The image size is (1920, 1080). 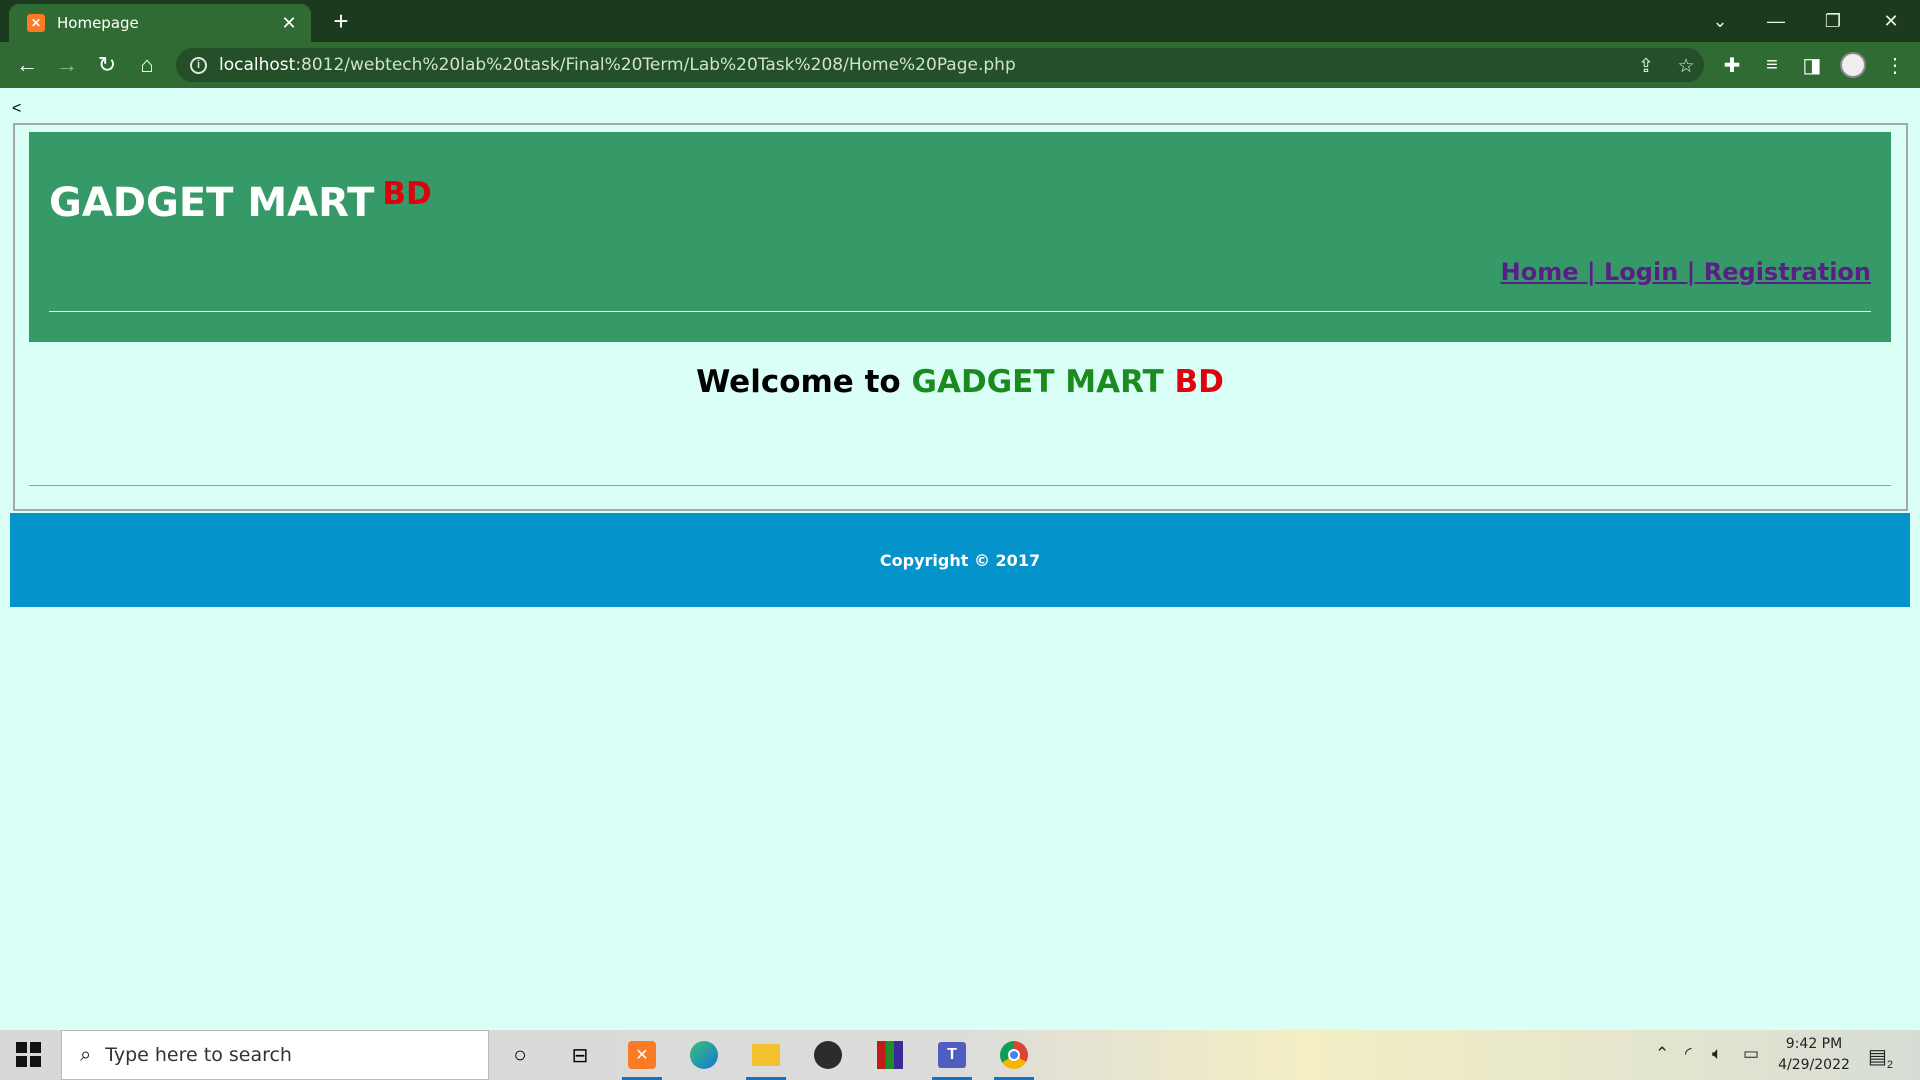 I want to click on volume-icon: 🔈︎, so click(x=1717, y=1054).